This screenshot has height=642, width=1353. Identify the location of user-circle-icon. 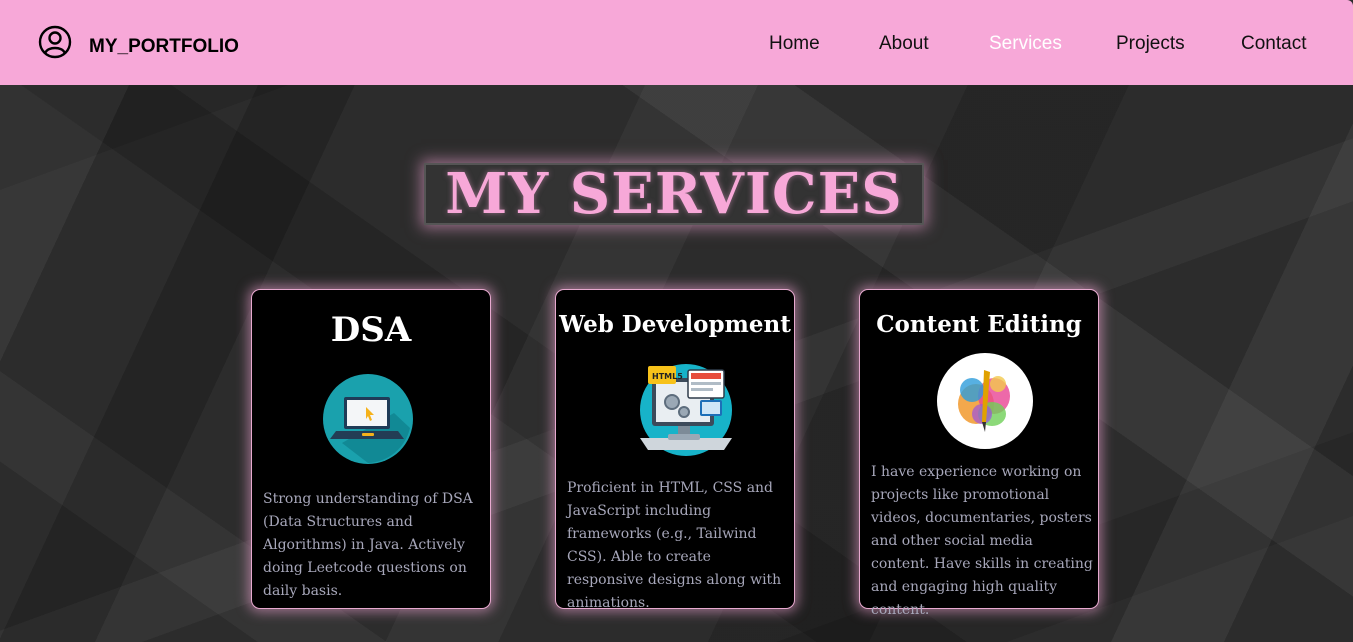
(55, 42).